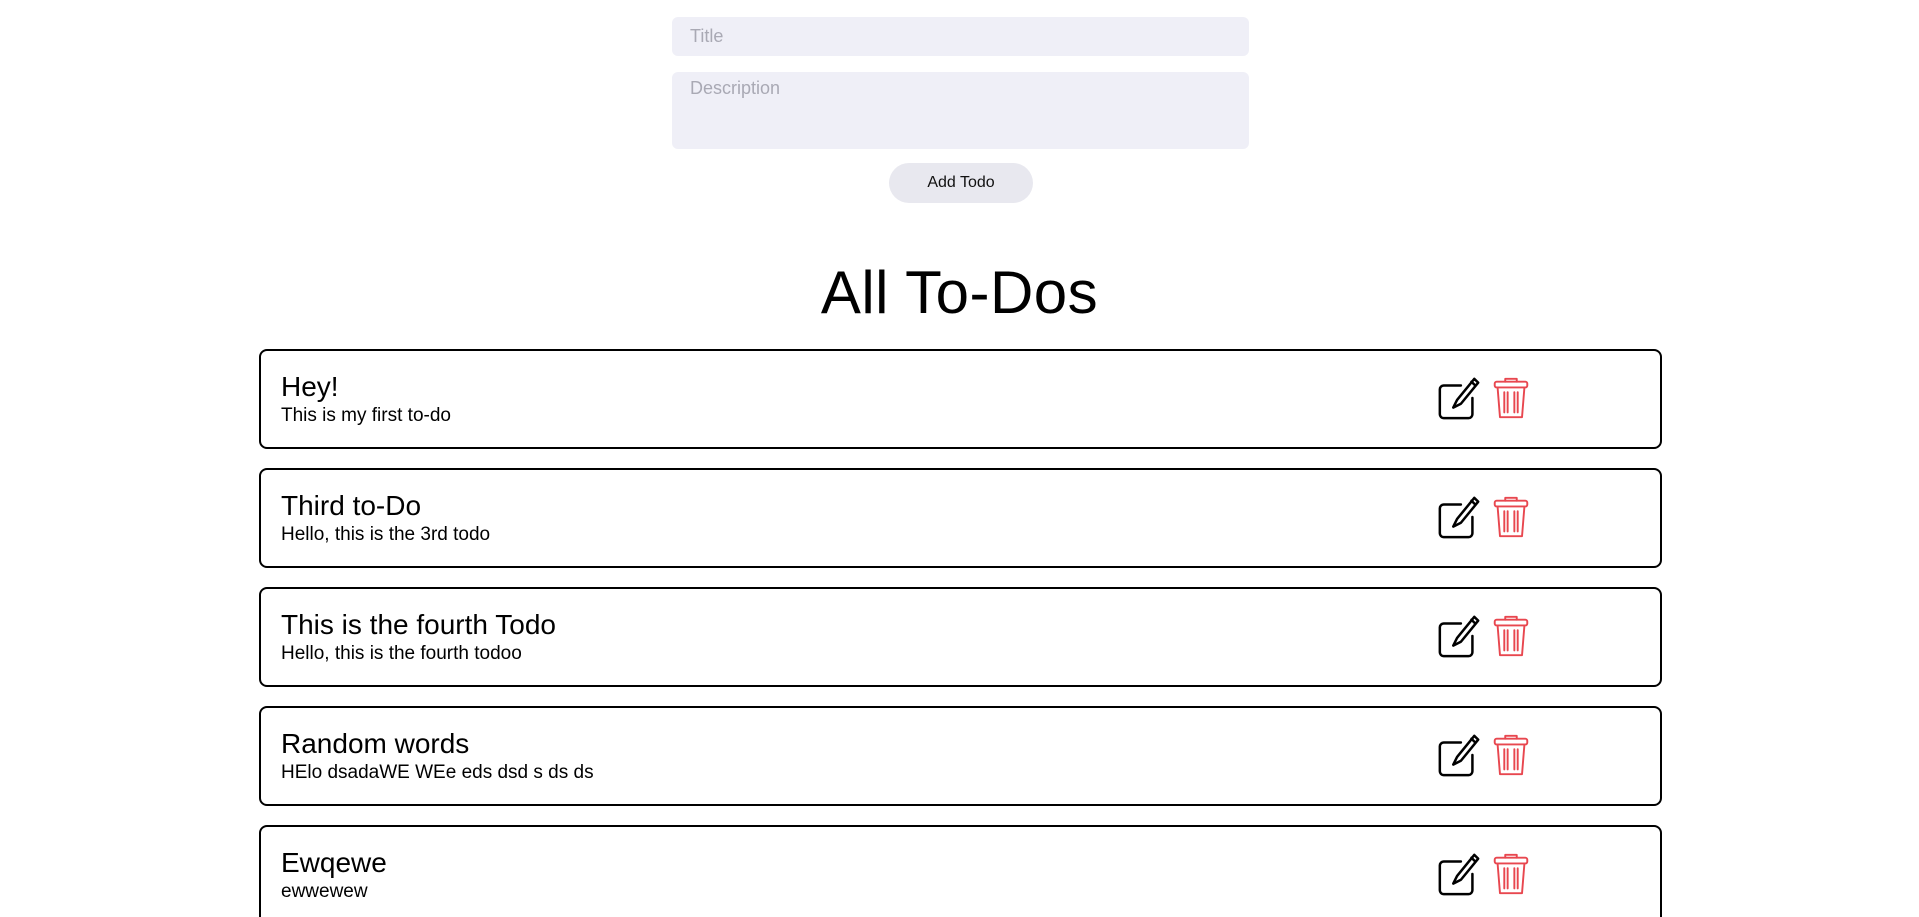  What do you see at coordinates (961, 183) in the screenshot?
I see `add-todo-button: Add Todo` at bounding box center [961, 183].